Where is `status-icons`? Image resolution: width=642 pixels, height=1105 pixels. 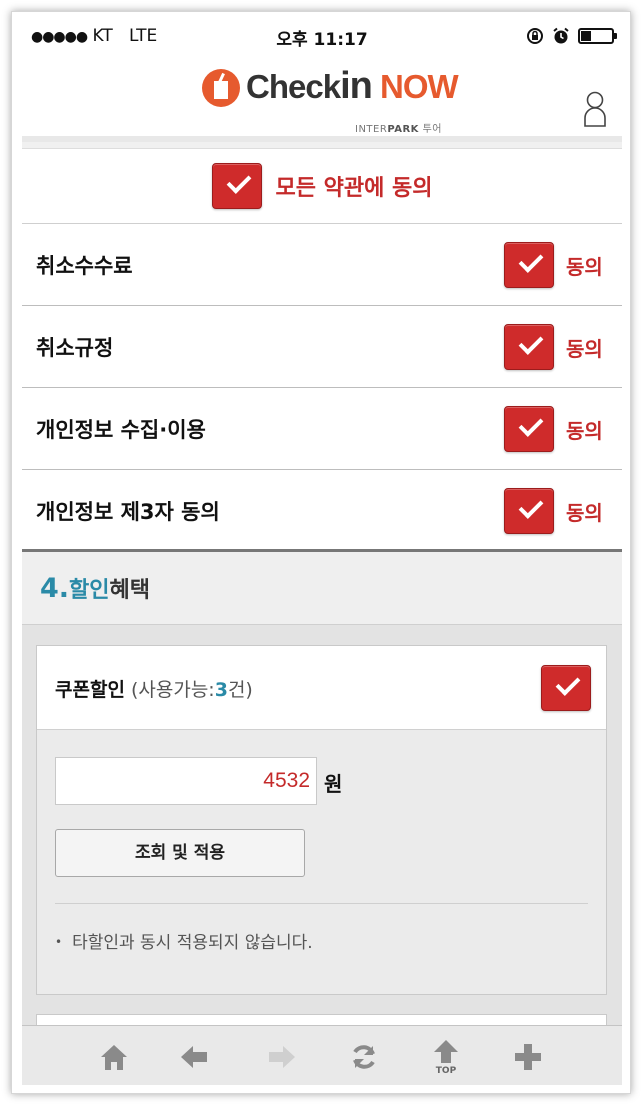
status-icons is located at coordinates (571, 36).